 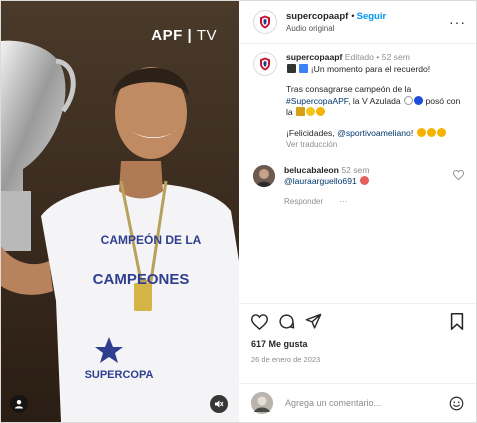 I want to click on edited-label: Editado, so click(x=359, y=57).